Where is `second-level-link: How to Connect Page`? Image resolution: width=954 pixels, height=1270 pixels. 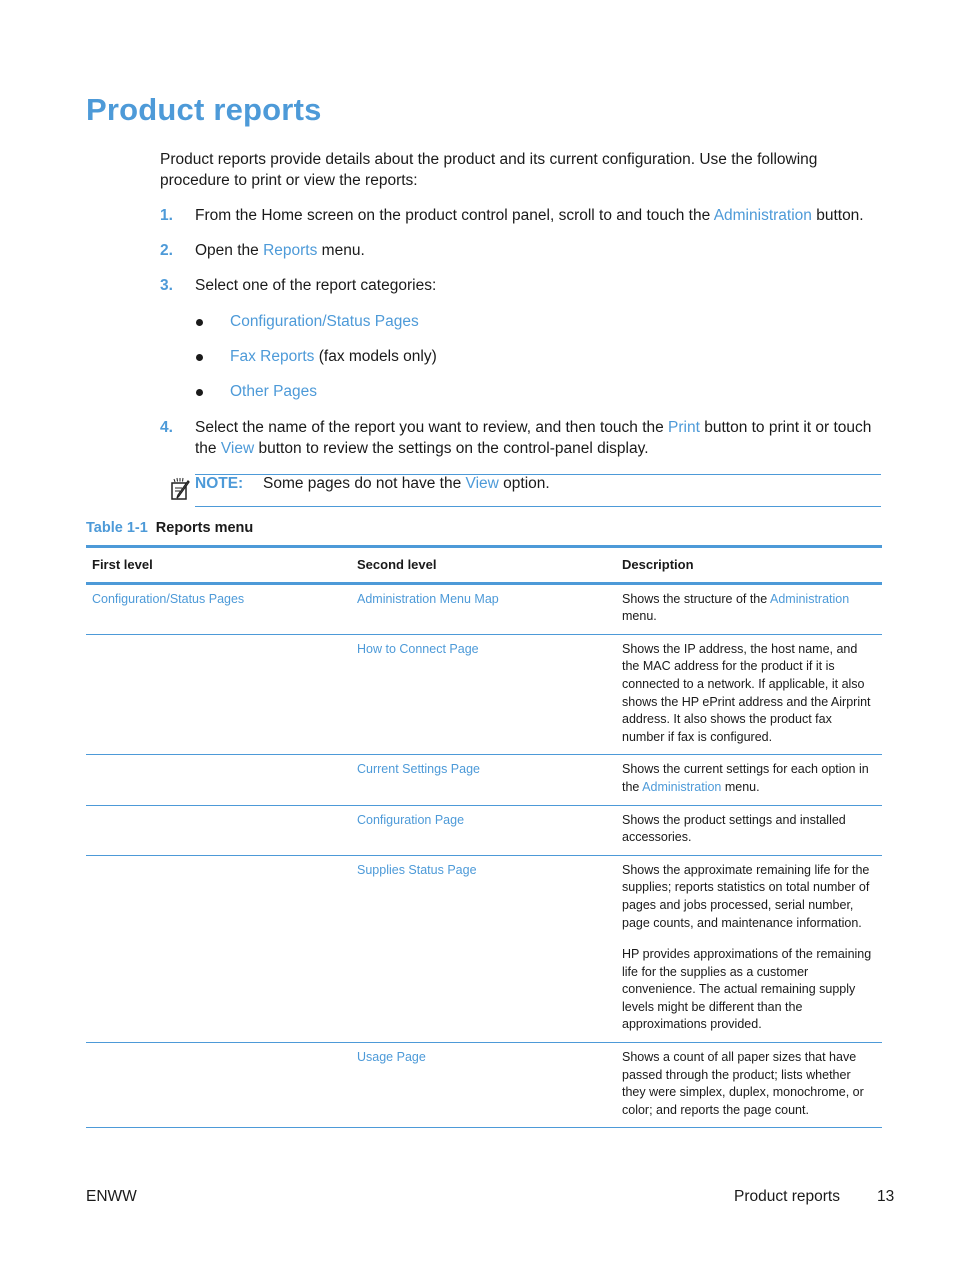 second-level-link: How to Connect Page is located at coordinates (418, 649).